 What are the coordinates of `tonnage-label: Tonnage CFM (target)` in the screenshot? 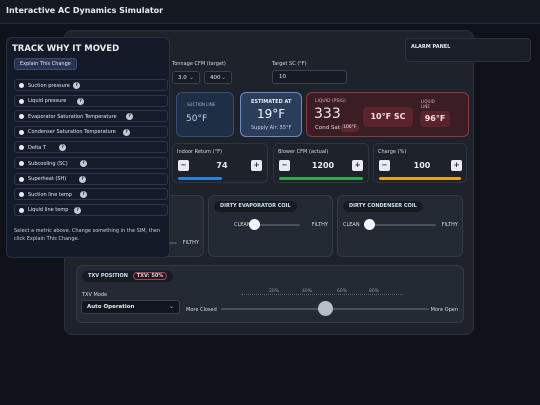 It's located at (199, 64).